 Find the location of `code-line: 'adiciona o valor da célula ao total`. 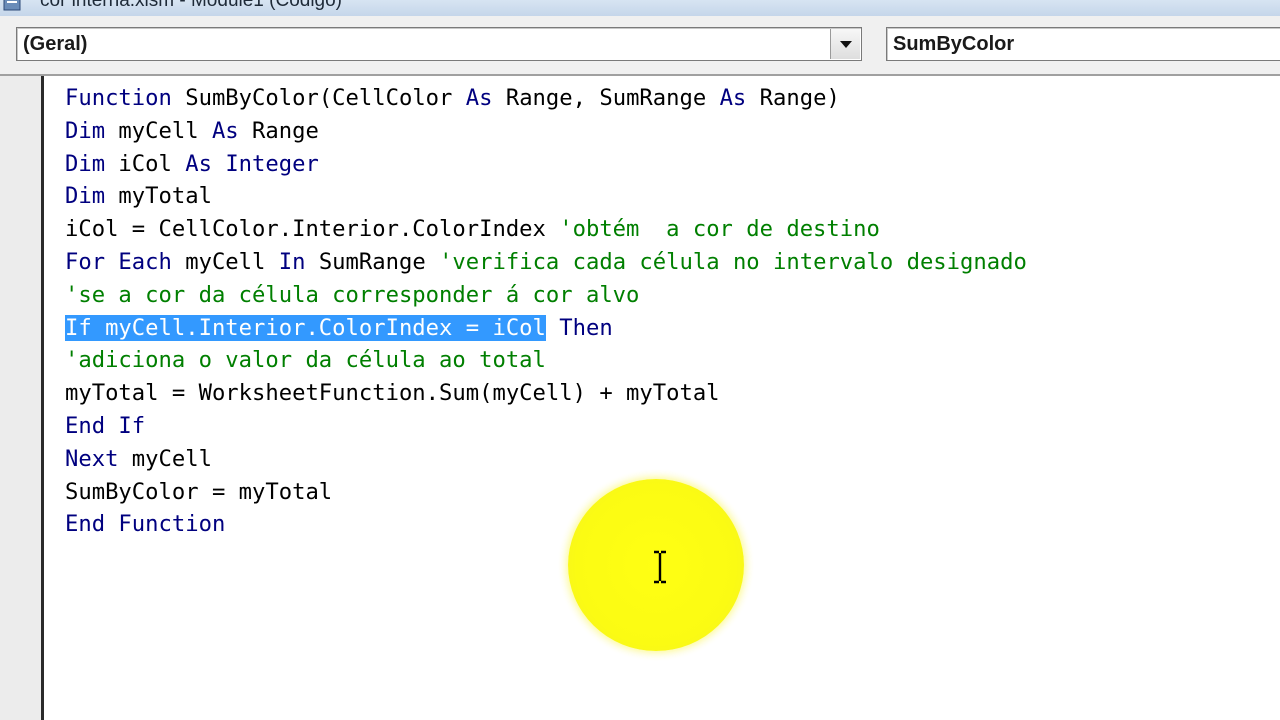

code-line: 'adiciona o valor da célula ao total is located at coordinates (546, 360).